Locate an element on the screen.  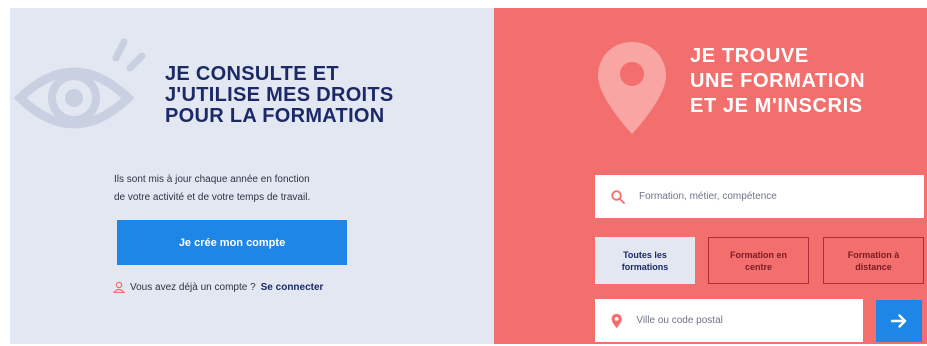
heading-line: JE TROUVE is located at coordinates (749, 56).